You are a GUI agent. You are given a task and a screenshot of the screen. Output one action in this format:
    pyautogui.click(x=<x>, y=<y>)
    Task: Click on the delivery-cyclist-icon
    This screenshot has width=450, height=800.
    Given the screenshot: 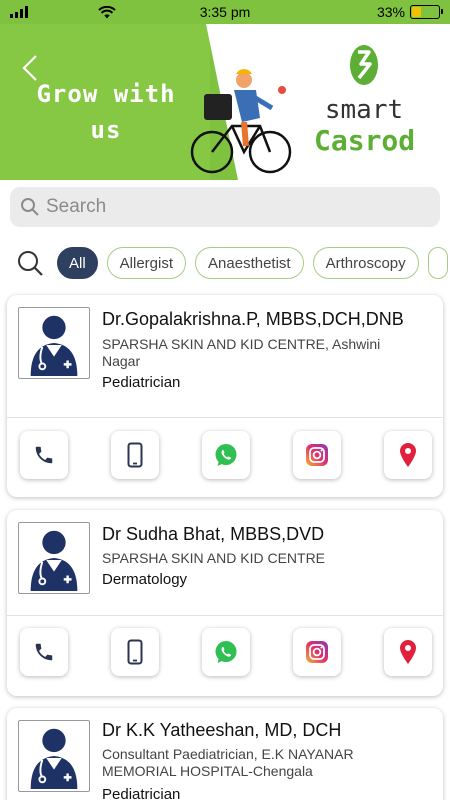 What is the action you would take?
    pyautogui.click(x=241, y=121)
    